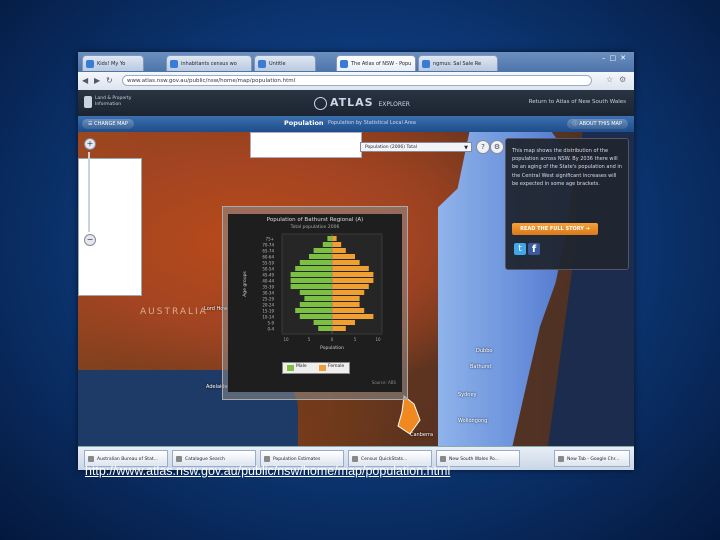  I want to click on x-axis-label: Population, so click(332, 348).